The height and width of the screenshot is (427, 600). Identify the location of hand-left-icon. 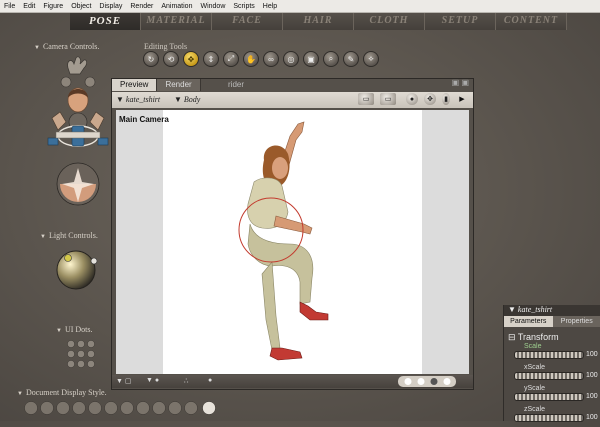
(59, 121).